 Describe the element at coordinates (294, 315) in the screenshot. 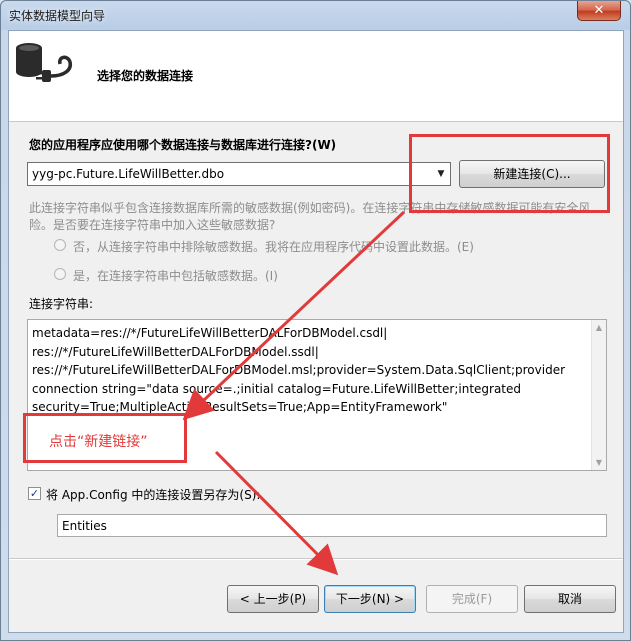

I see `annotation-arrow-to-callout` at that location.